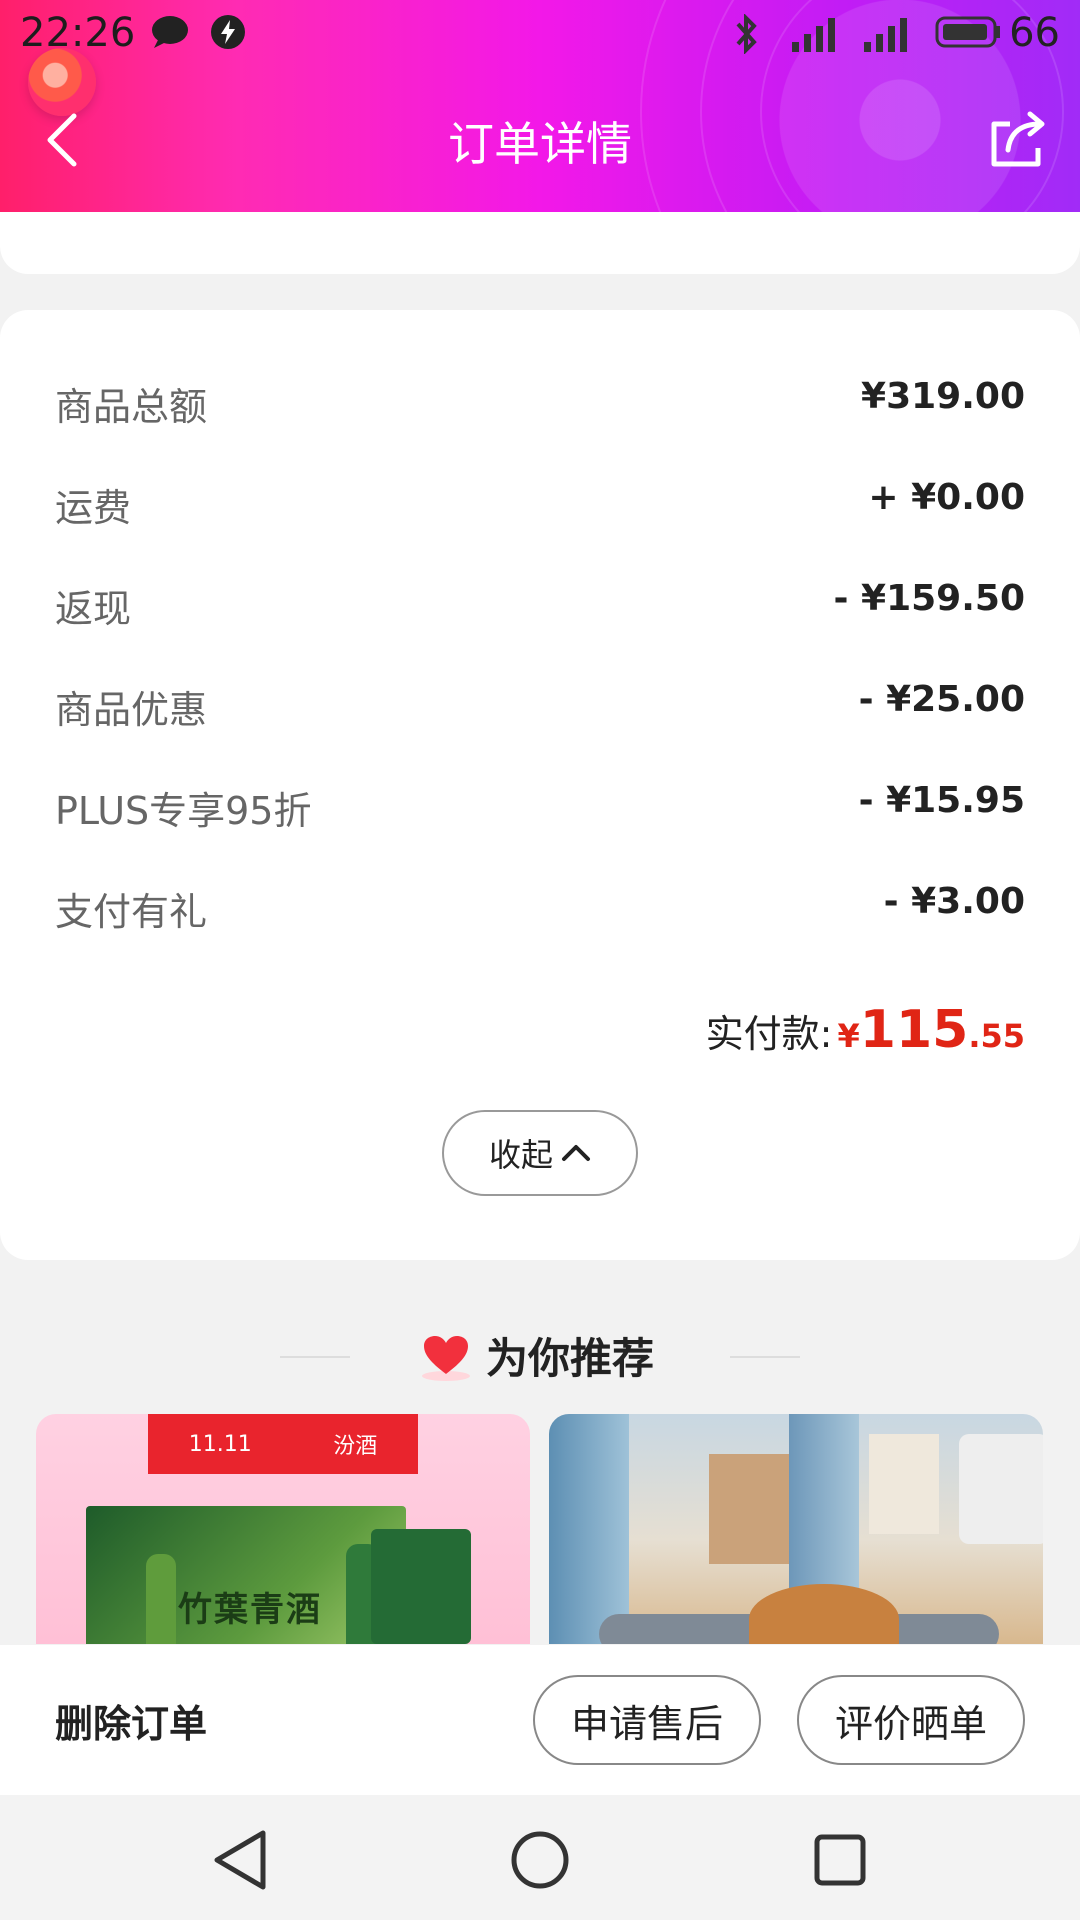 Image resolution: width=1080 pixels, height=1920 pixels. I want to click on summary-value: + ¥0.00, so click(946, 497).